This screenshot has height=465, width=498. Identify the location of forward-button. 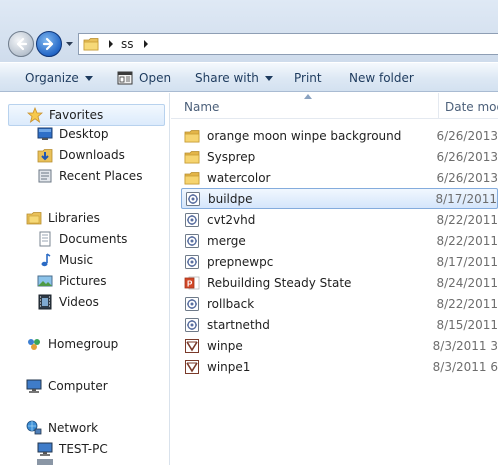
(49, 44).